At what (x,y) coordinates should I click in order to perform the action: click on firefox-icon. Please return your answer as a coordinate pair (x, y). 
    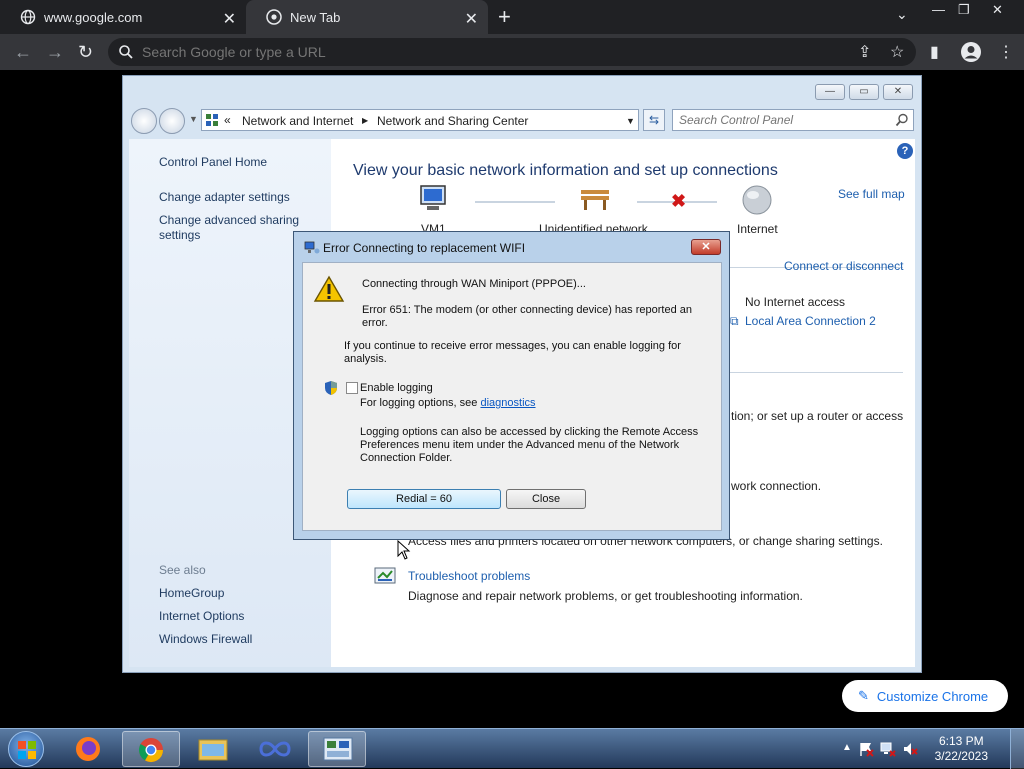
    Looking at the image, I should click on (88, 749).